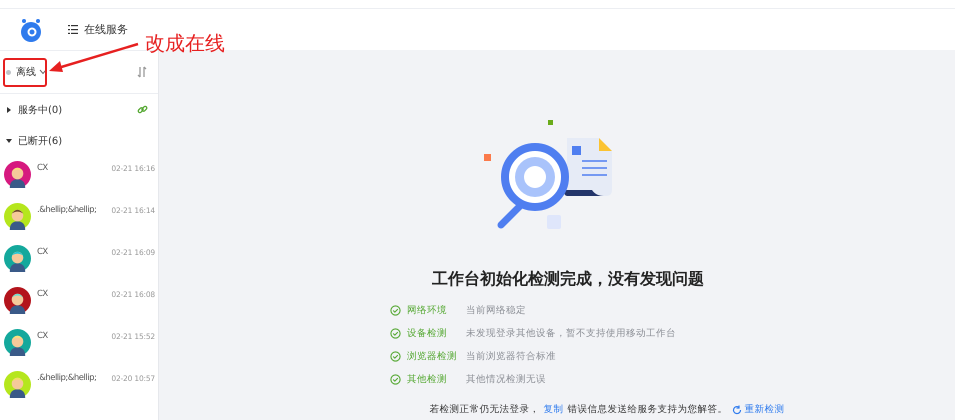 The height and width of the screenshot is (420, 955). What do you see at coordinates (142, 109) in the screenshot?
I see `link-icon` at bounding box center [142, 109].